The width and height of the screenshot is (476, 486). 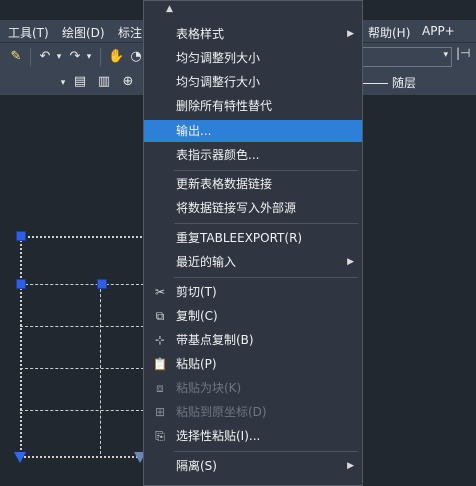 I want to click on menu-item-label: 粘贴为块(K), so click(x=209, y=388).